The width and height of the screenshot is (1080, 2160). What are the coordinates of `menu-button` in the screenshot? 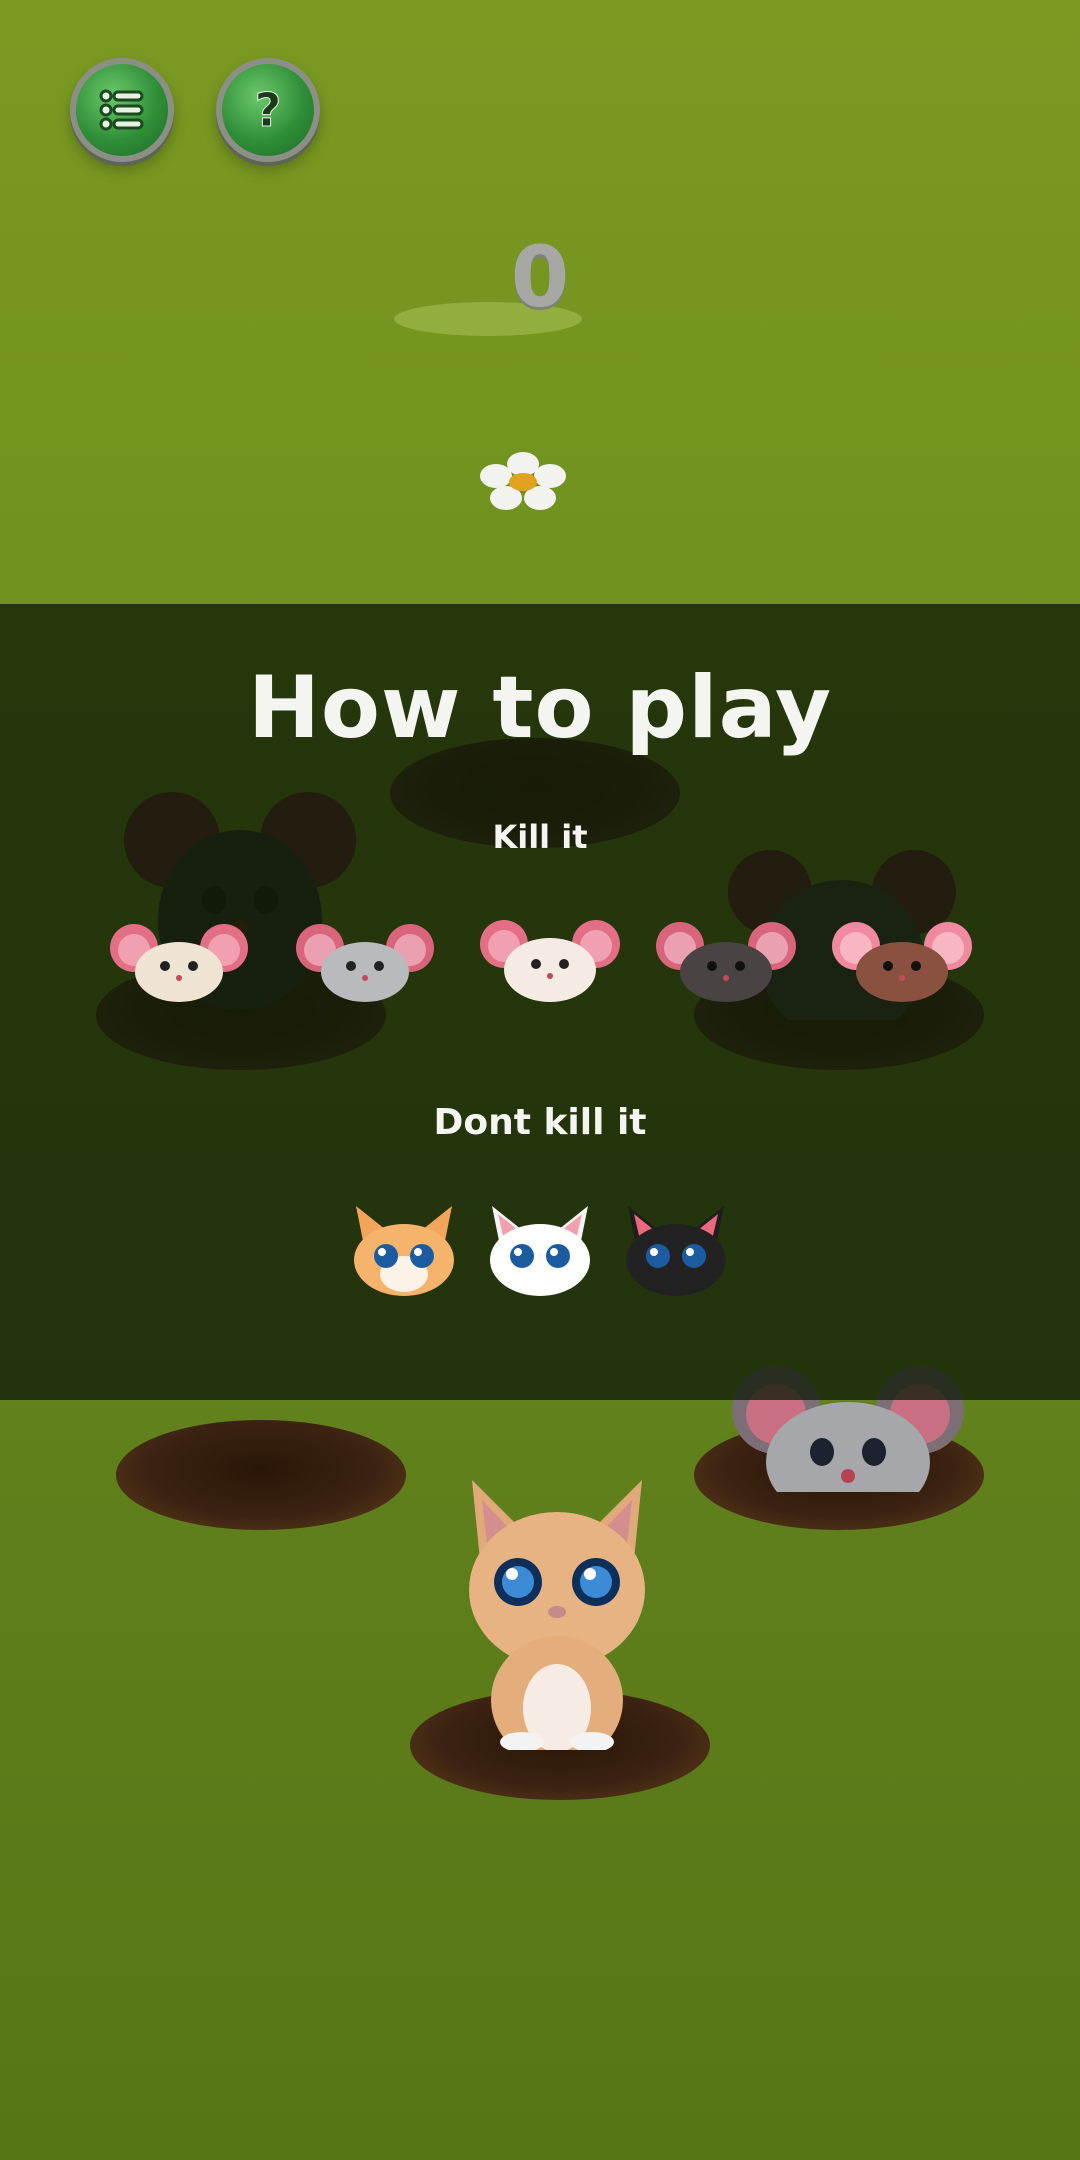 It's located at (122, 110).